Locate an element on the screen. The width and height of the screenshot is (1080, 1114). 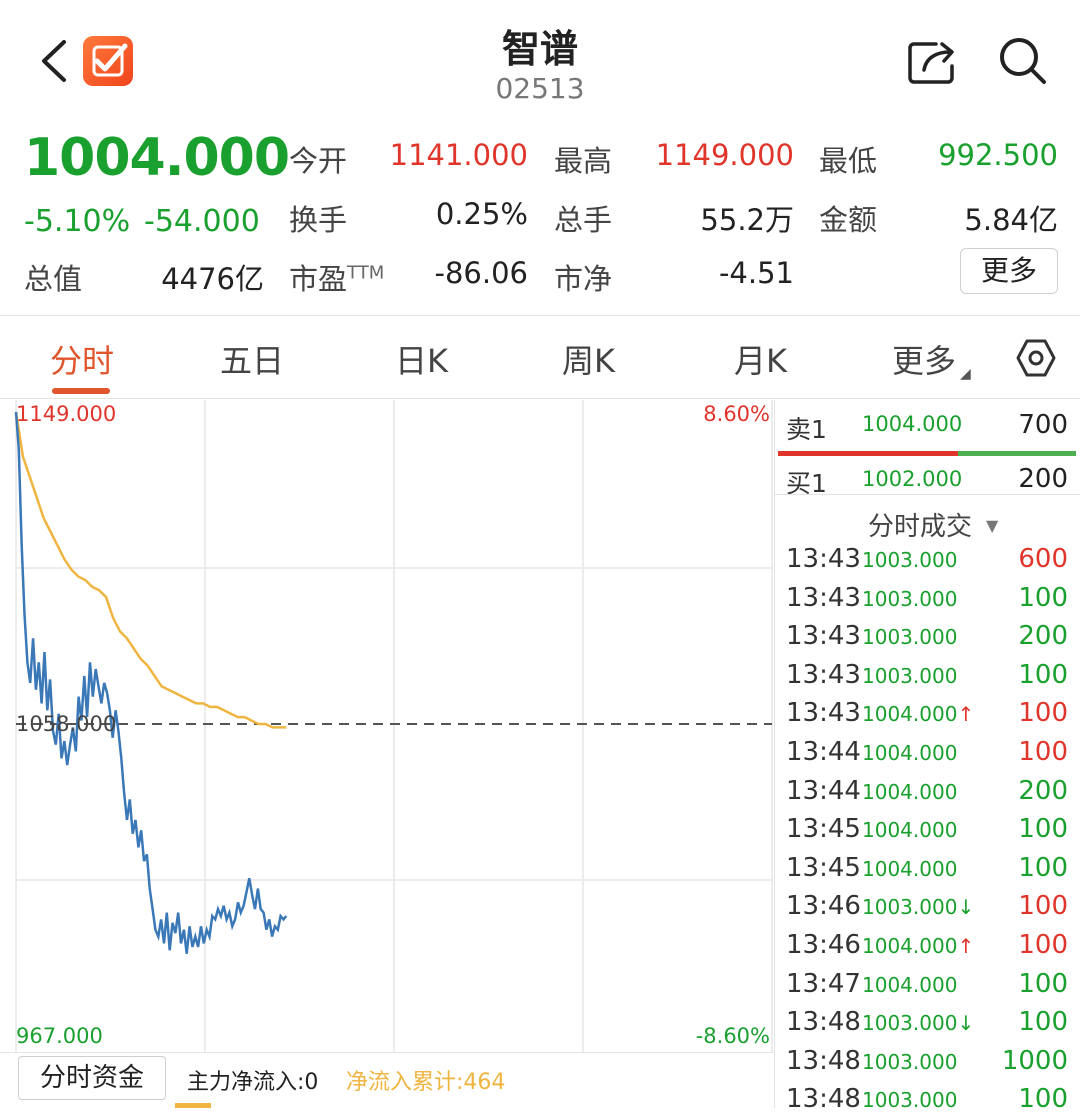
last-price: 1004.000 is located at coordinates (157, 158).